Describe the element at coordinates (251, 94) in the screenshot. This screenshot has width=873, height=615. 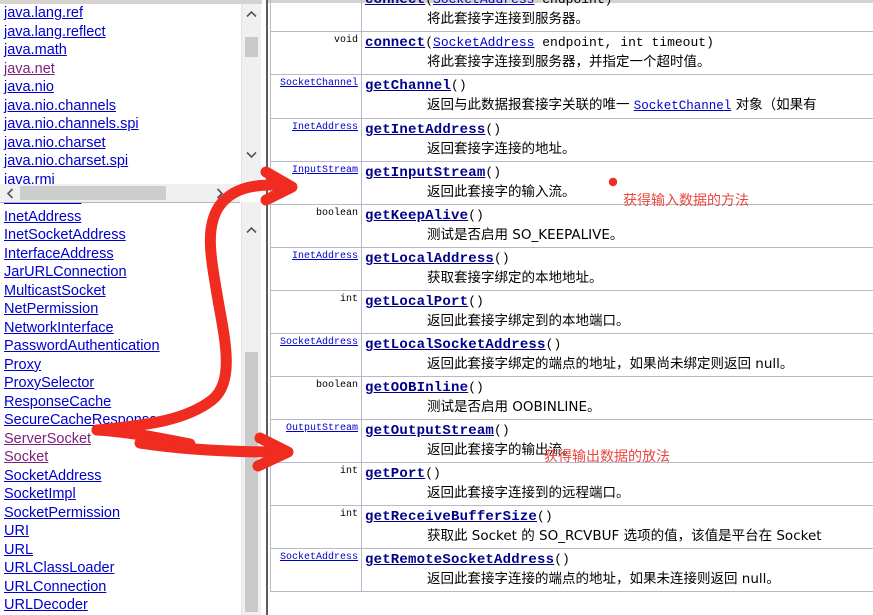
I see `package-list-vertical-scrollbar` at that location.